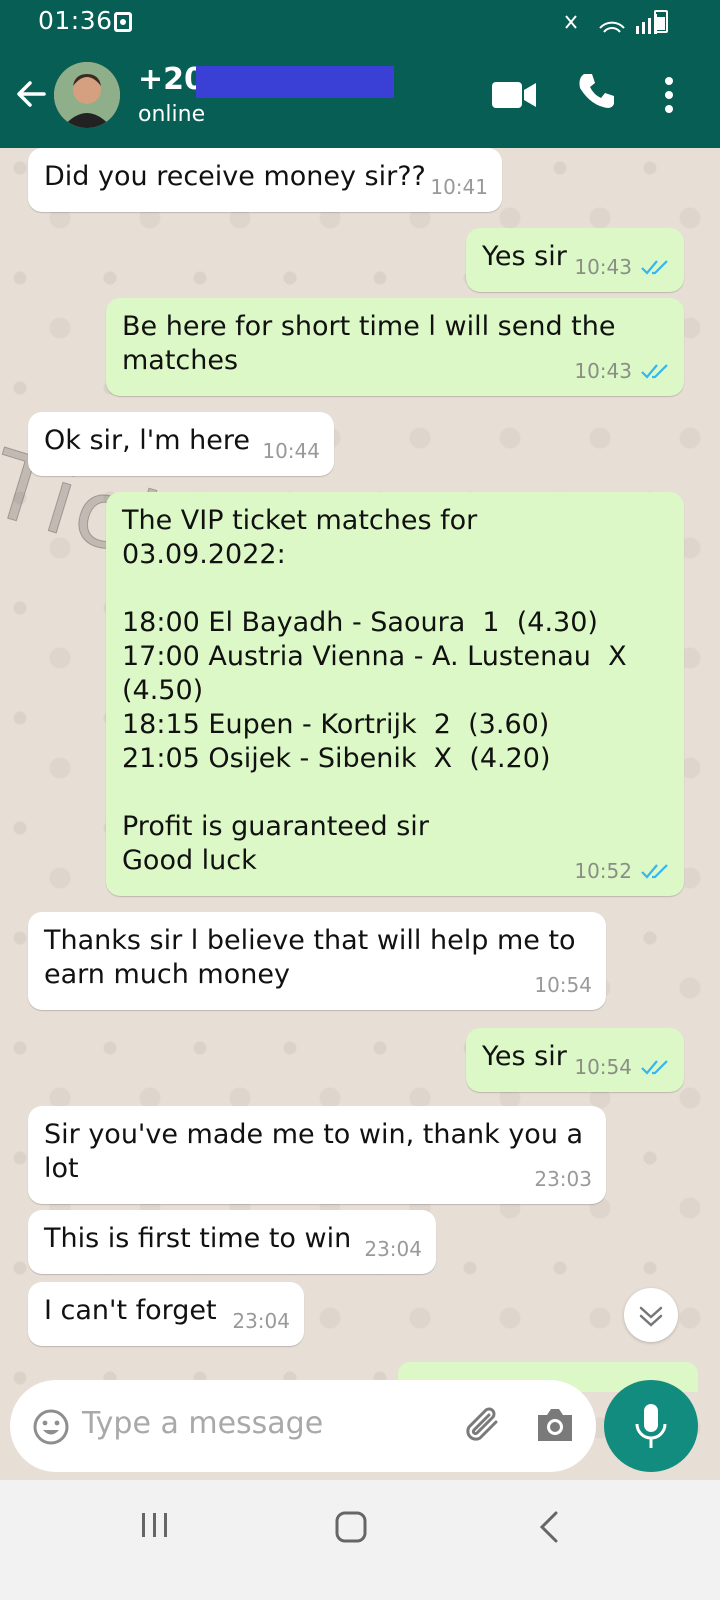 Image resolution: width=720 pixels, height=1600 pixels. I want to click on recent-apps-icon, so click(155, 1525).